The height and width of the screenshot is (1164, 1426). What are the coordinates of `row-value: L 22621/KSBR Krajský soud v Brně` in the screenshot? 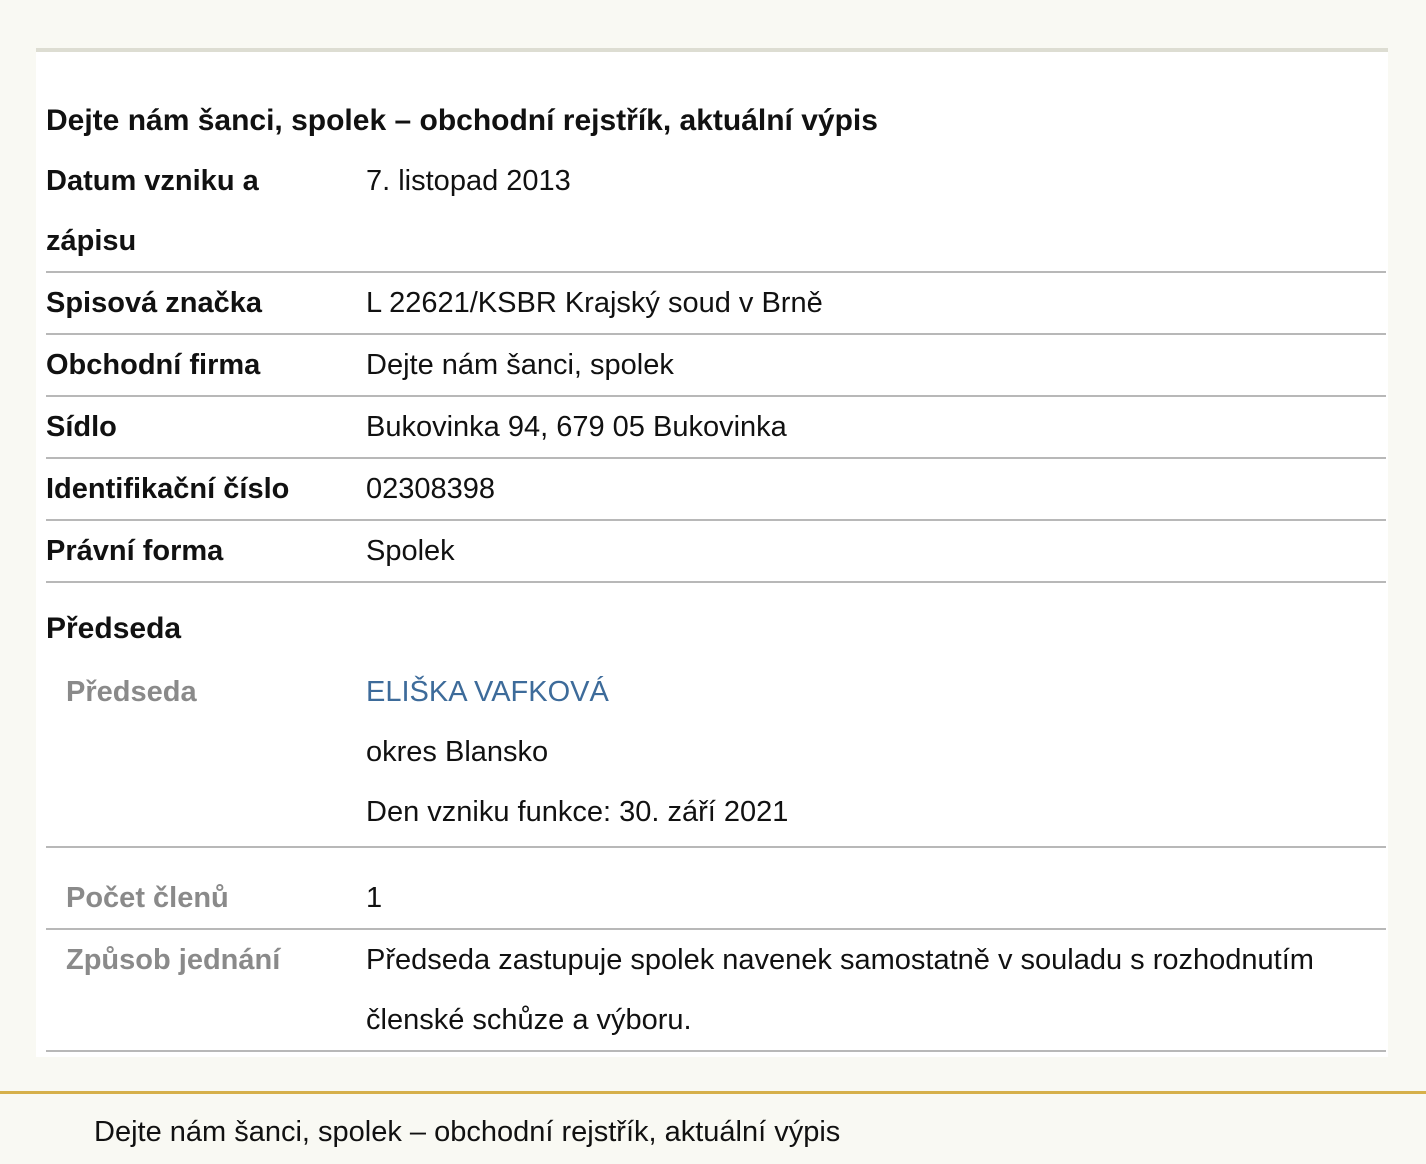 It's located at (594, 303).